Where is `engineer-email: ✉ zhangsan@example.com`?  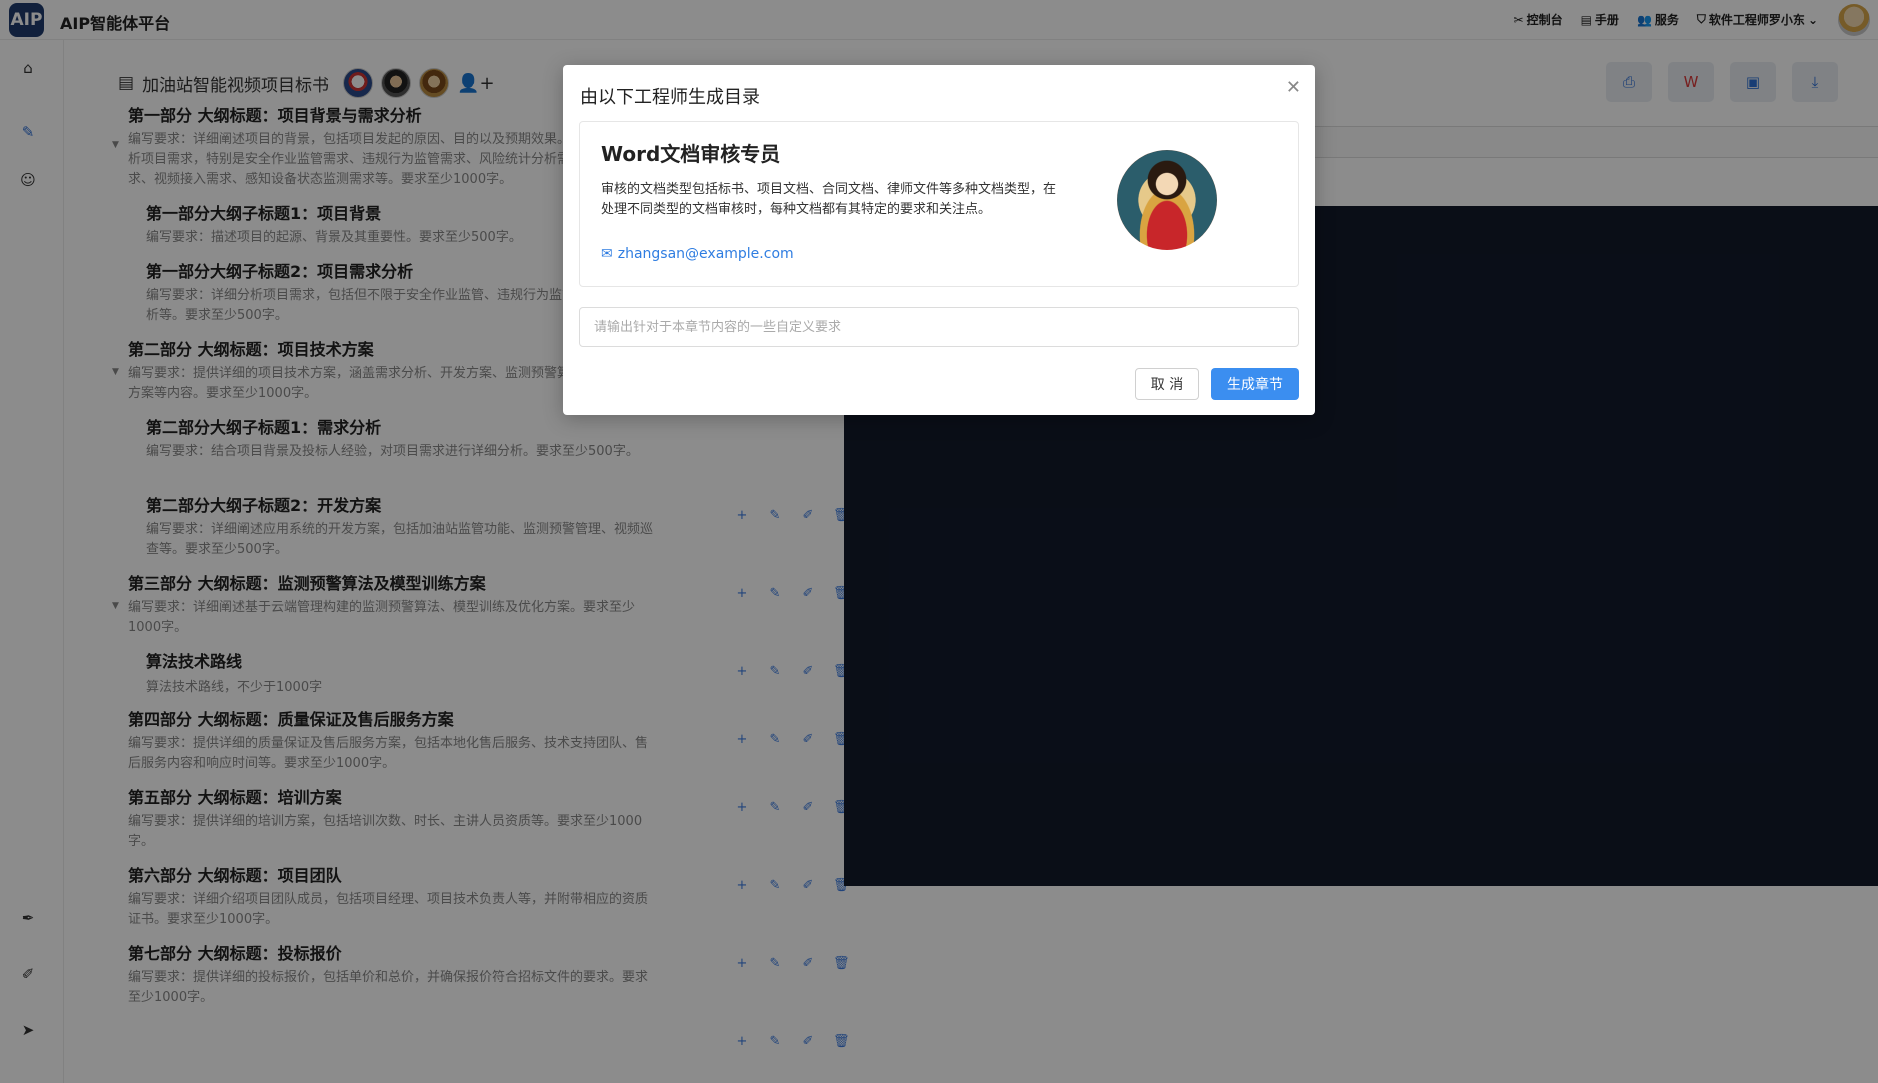
engineer-email: ✉ zhangsan@example.com is located at coordinates (697, 254).